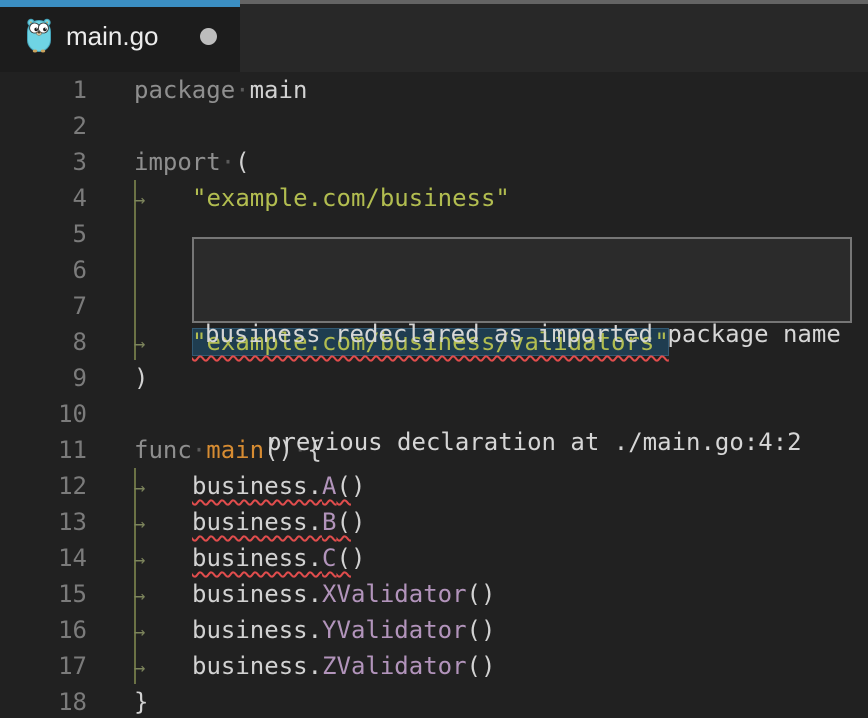 This screenshot has height=718, width=868. I want to click on line-number: 18, so click(43, 701).